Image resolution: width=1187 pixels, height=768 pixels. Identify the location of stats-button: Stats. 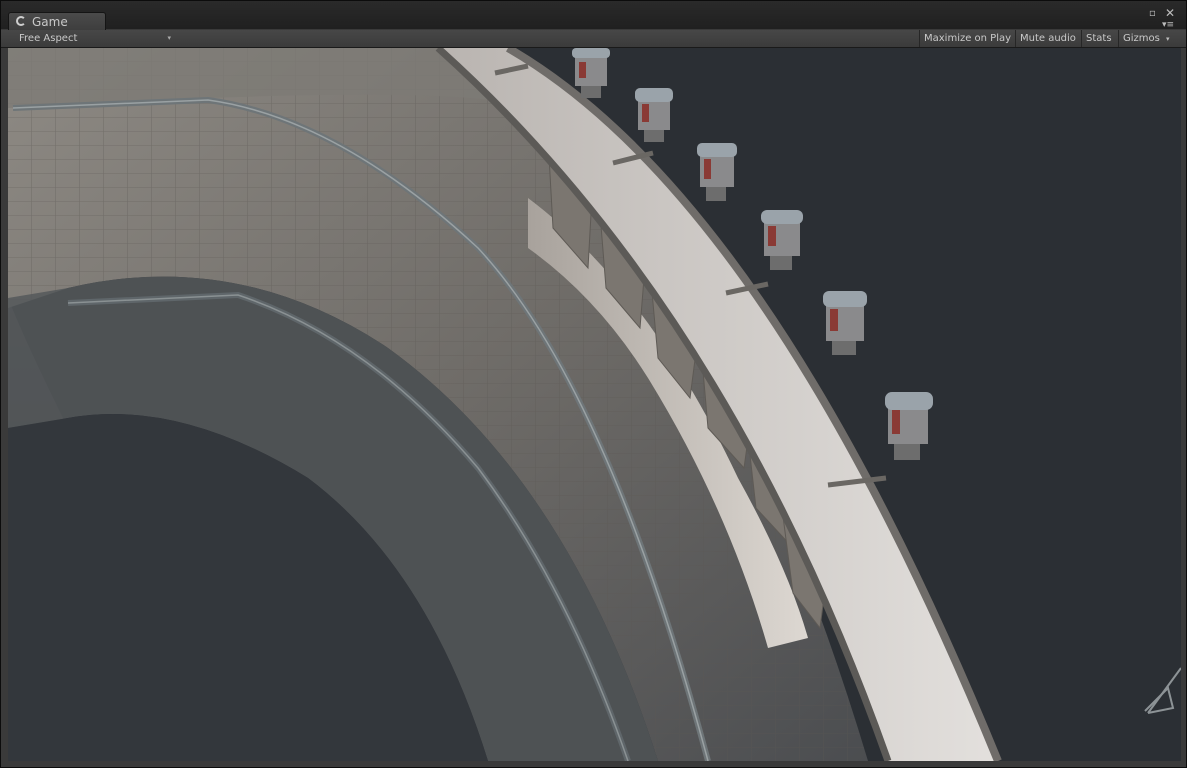
(1099, 38).